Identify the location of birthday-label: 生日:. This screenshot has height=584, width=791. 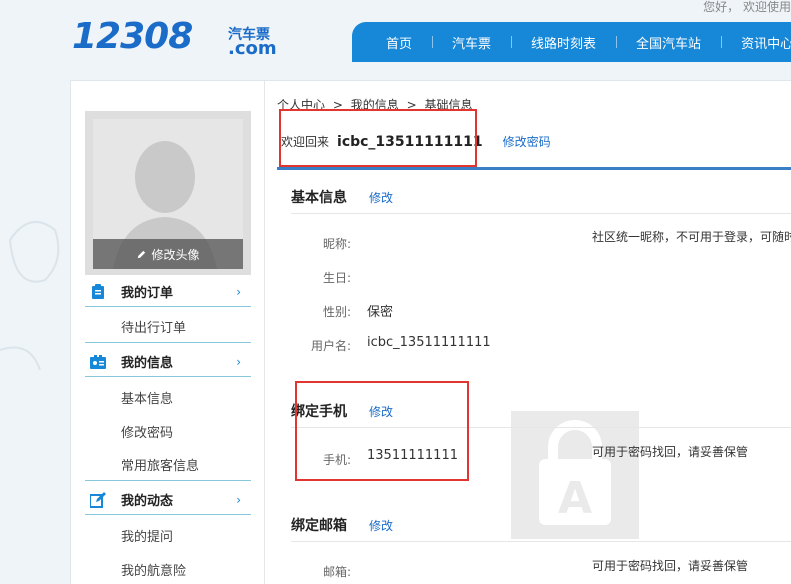
(336, 278).